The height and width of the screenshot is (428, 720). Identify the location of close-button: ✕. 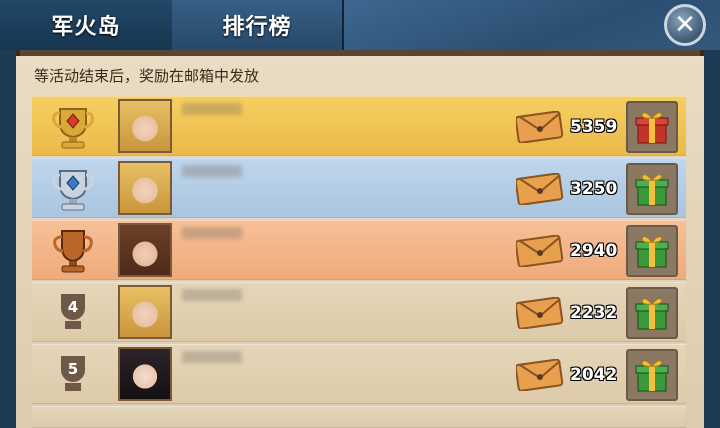
(685, 25).